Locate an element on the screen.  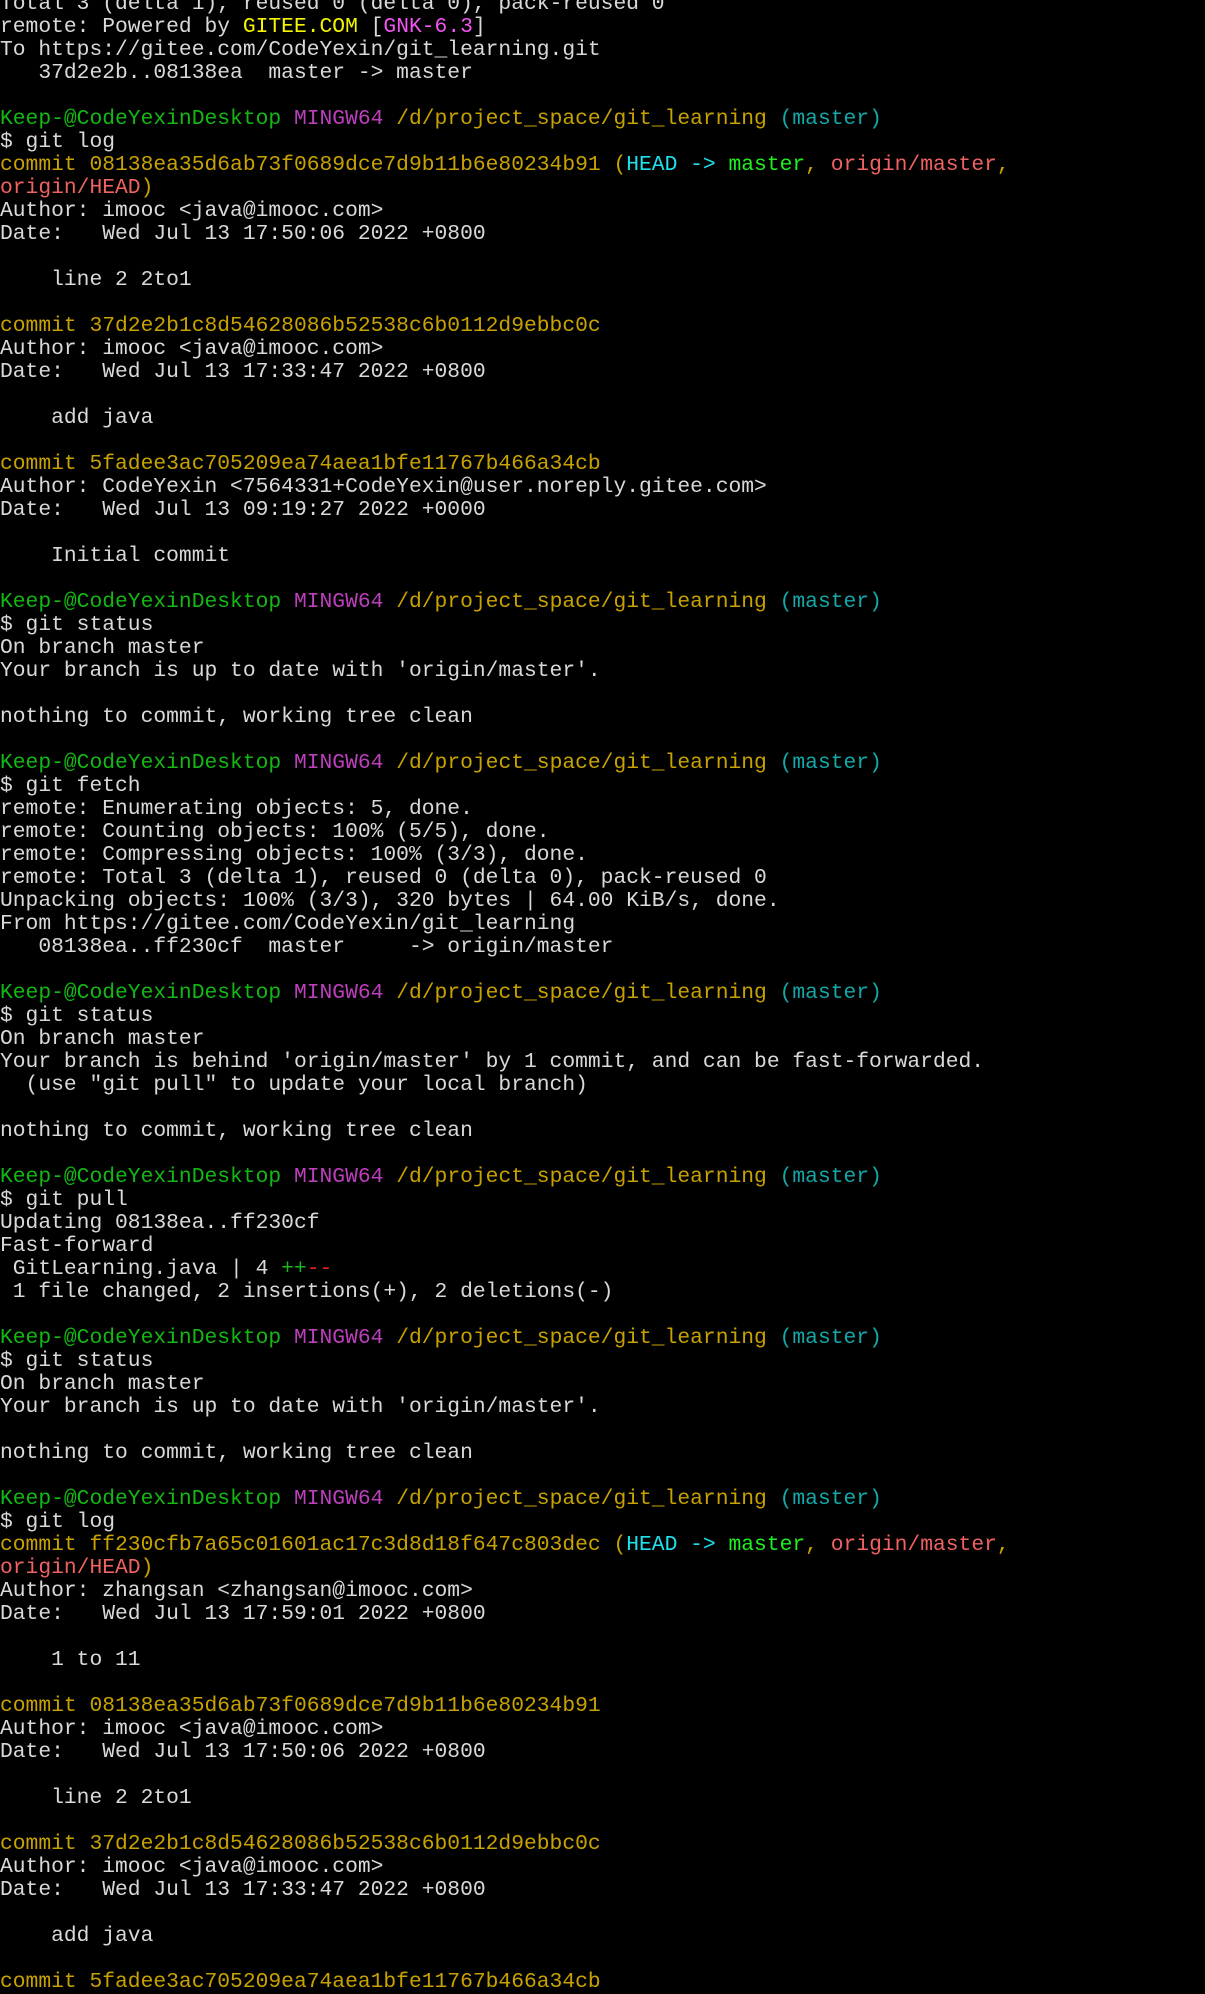
command-line: $ git log is located at coordinates (505, 1522).